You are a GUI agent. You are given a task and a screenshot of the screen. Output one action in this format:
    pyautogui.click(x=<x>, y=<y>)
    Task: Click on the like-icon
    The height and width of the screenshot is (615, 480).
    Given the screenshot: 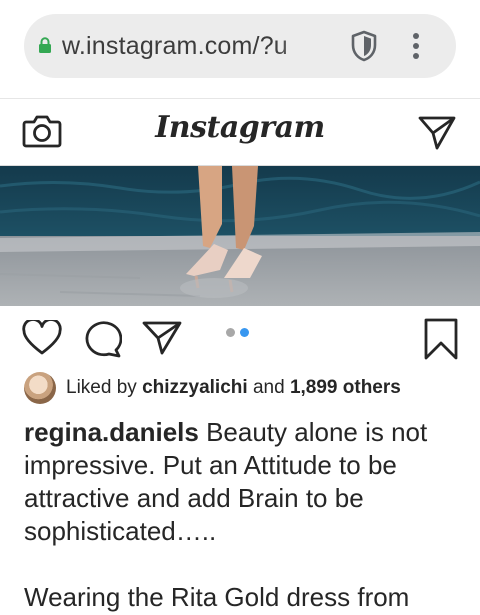 What is the action you would take?
    pyautogui.click(x=42, y=338)
    